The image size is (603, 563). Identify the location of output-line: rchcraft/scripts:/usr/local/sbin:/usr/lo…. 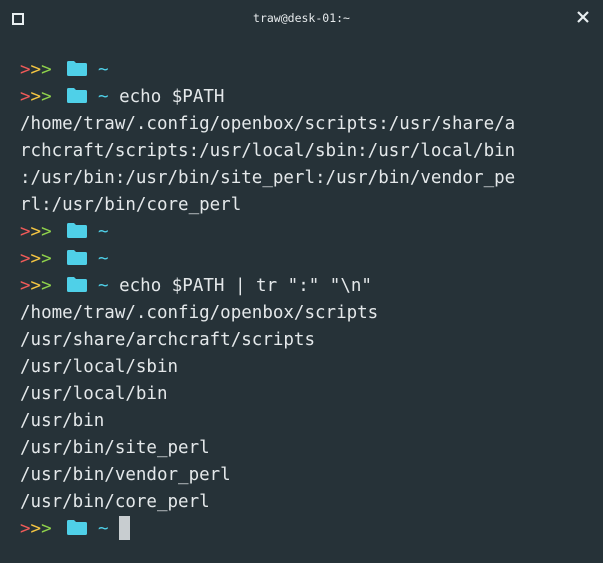
(307, 151).